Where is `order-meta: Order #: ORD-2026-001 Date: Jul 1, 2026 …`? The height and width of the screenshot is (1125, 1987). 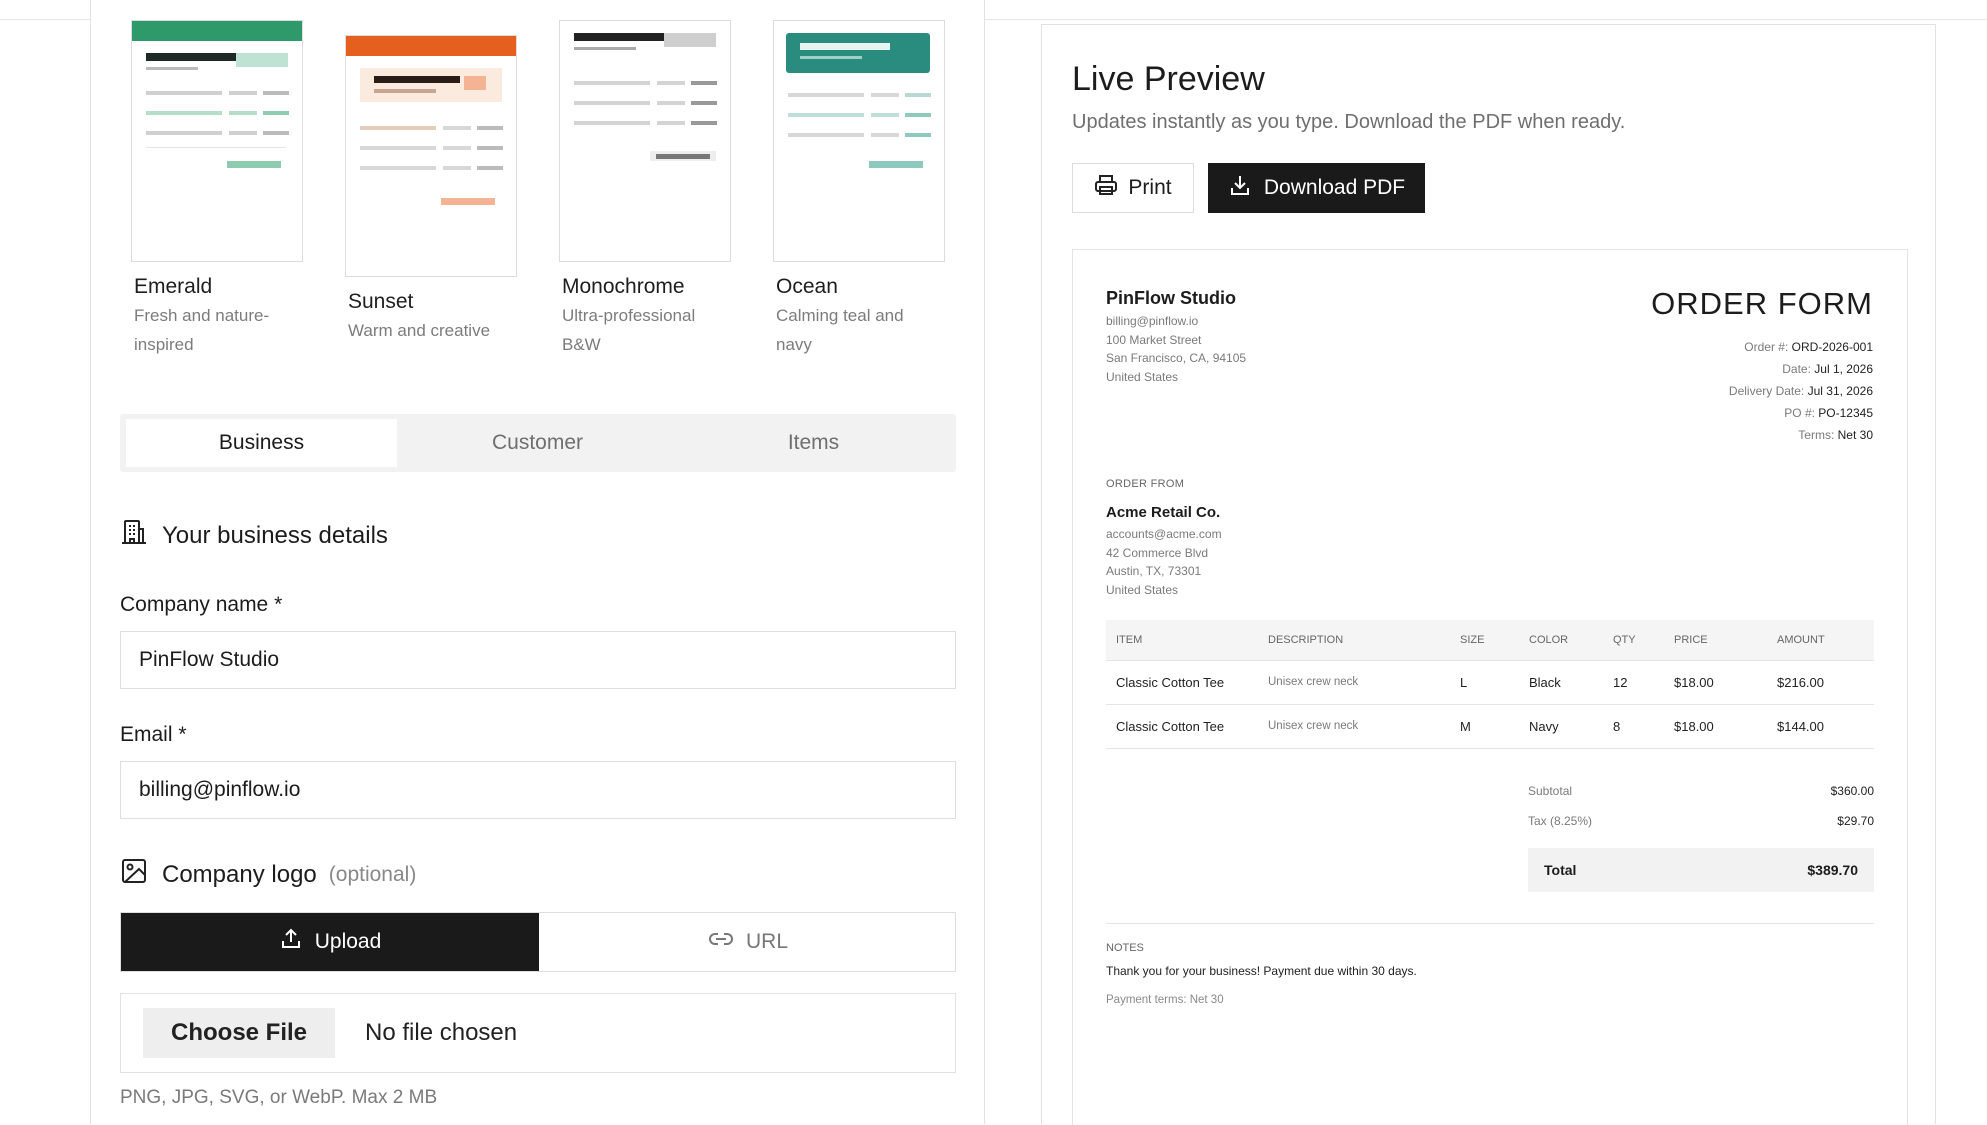 order-meta: Order #: ORD-2026-001 Date: Jul 1, 2026 … is located at coordinates (1801, 391).